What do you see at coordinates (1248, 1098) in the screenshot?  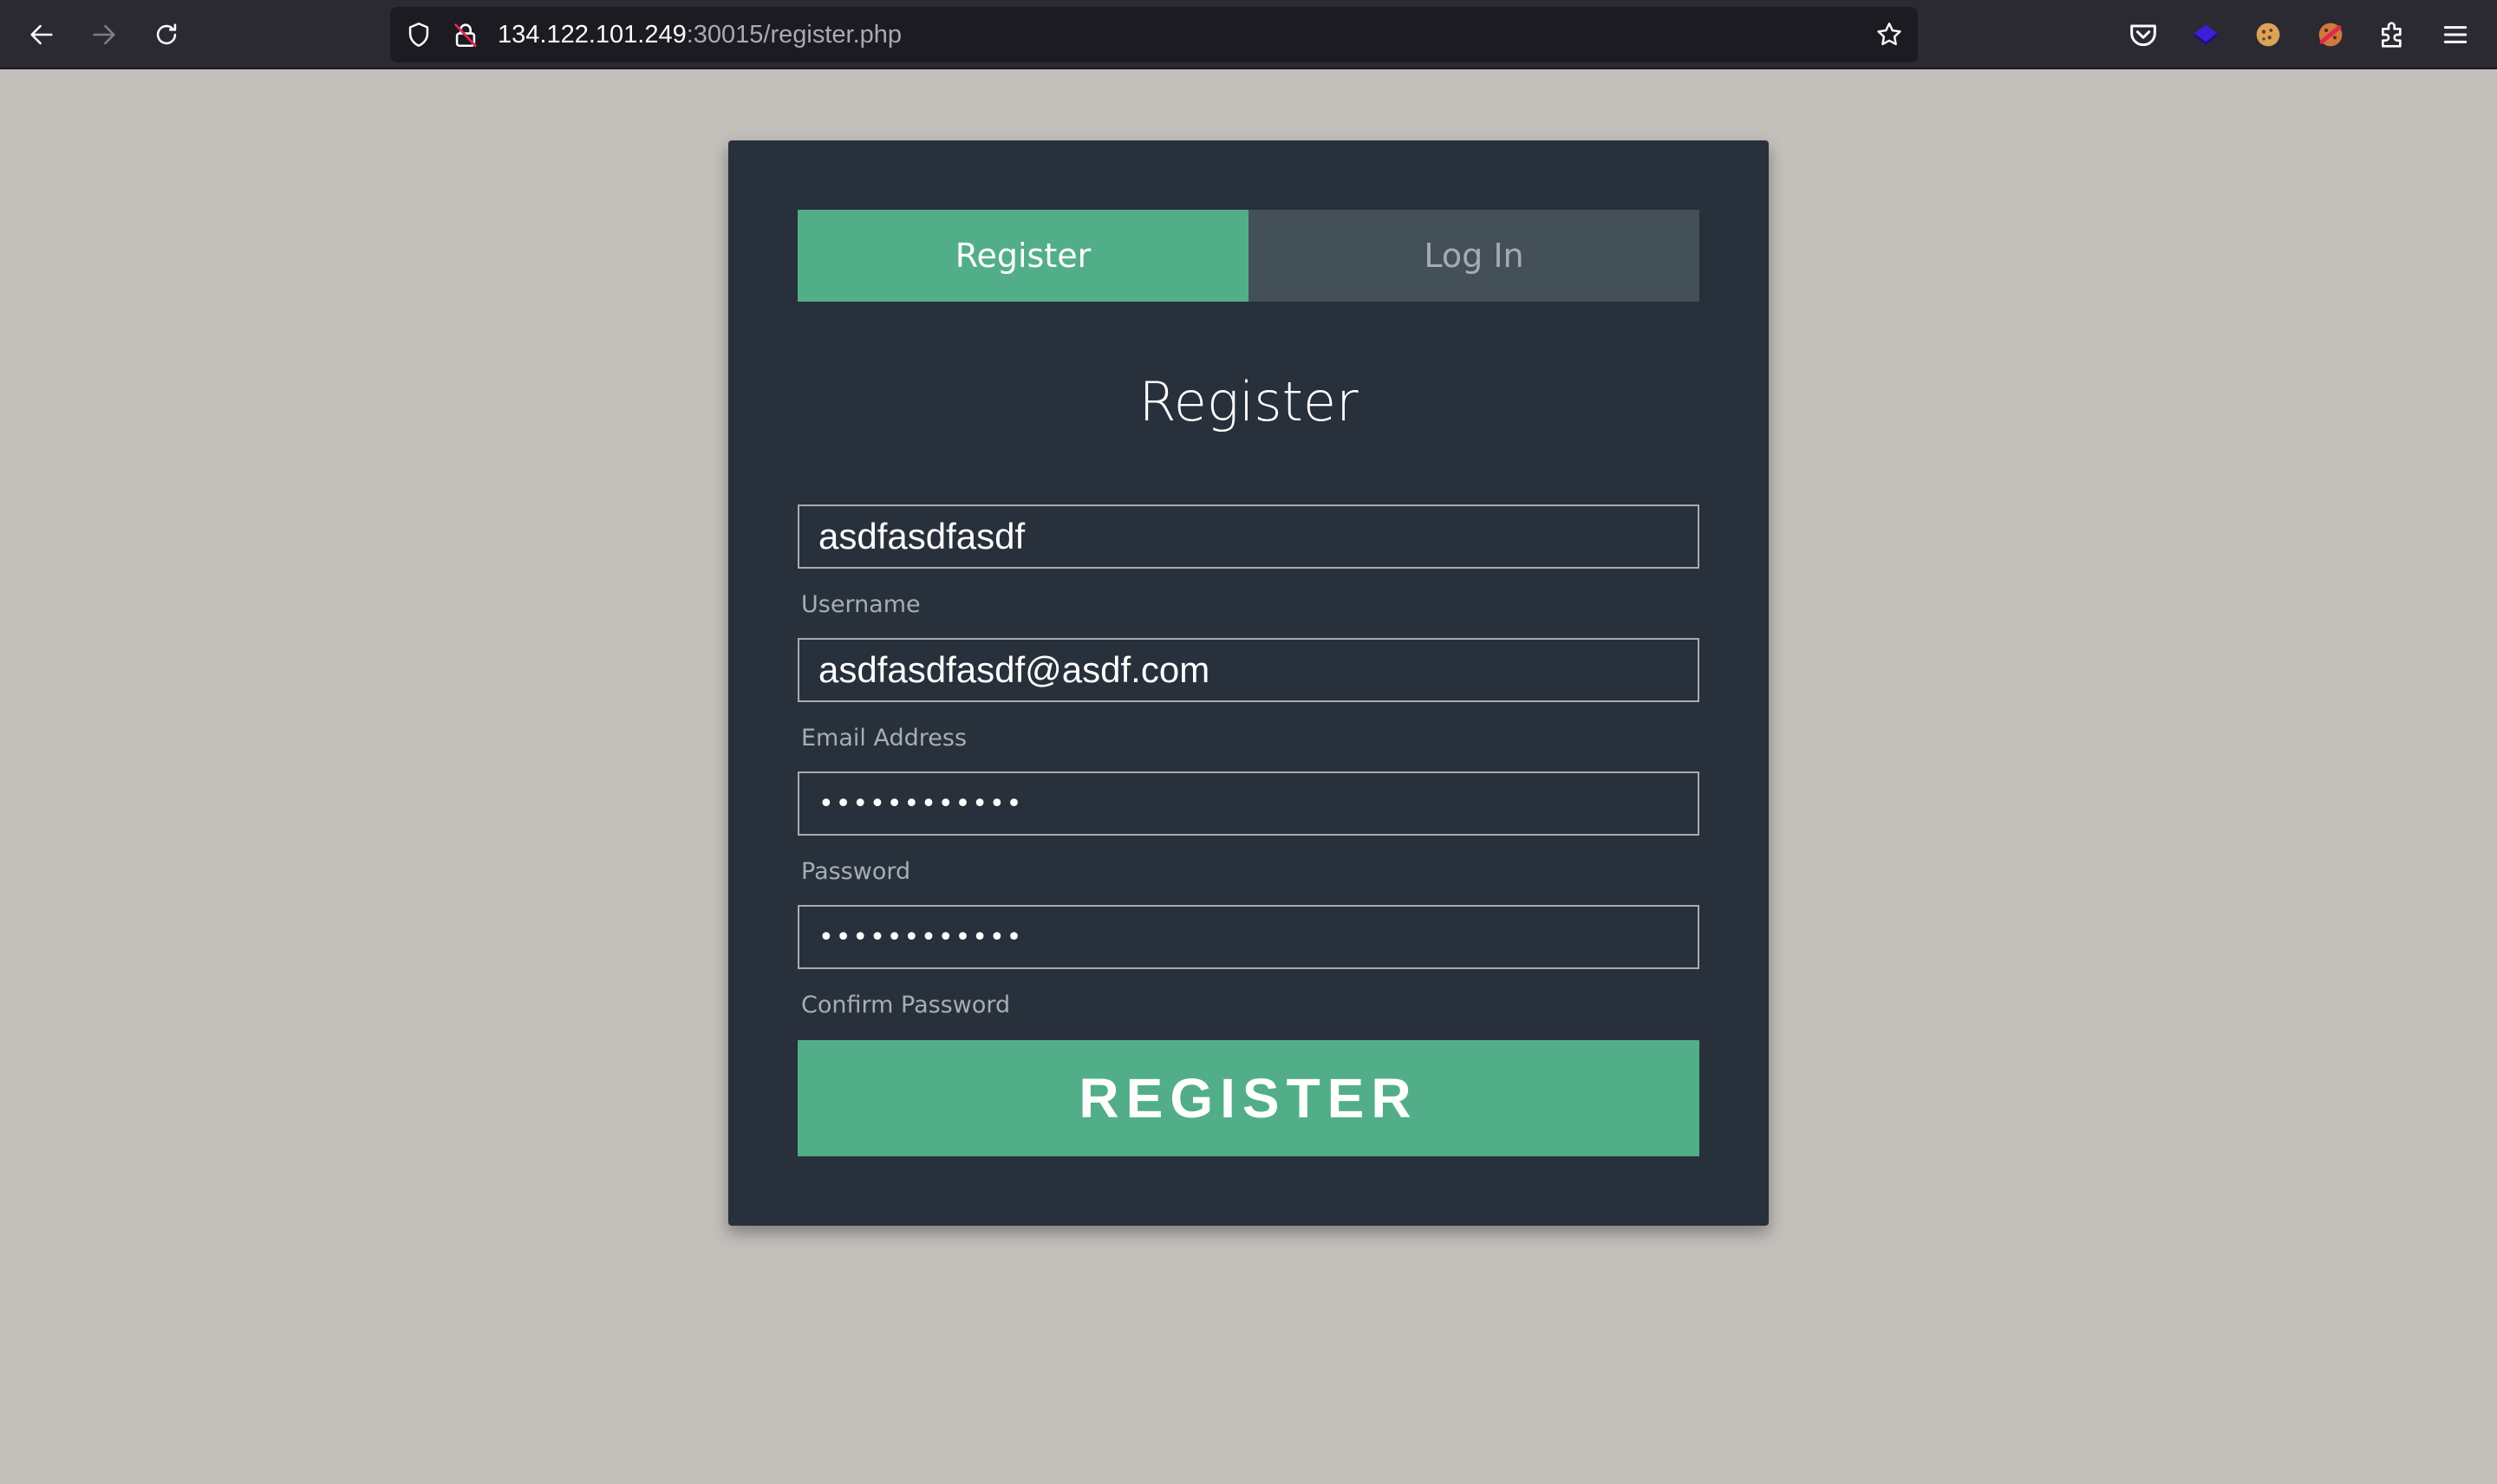 I see `register-submit-button: REGISTER` at bounding box center [1248, 1098].